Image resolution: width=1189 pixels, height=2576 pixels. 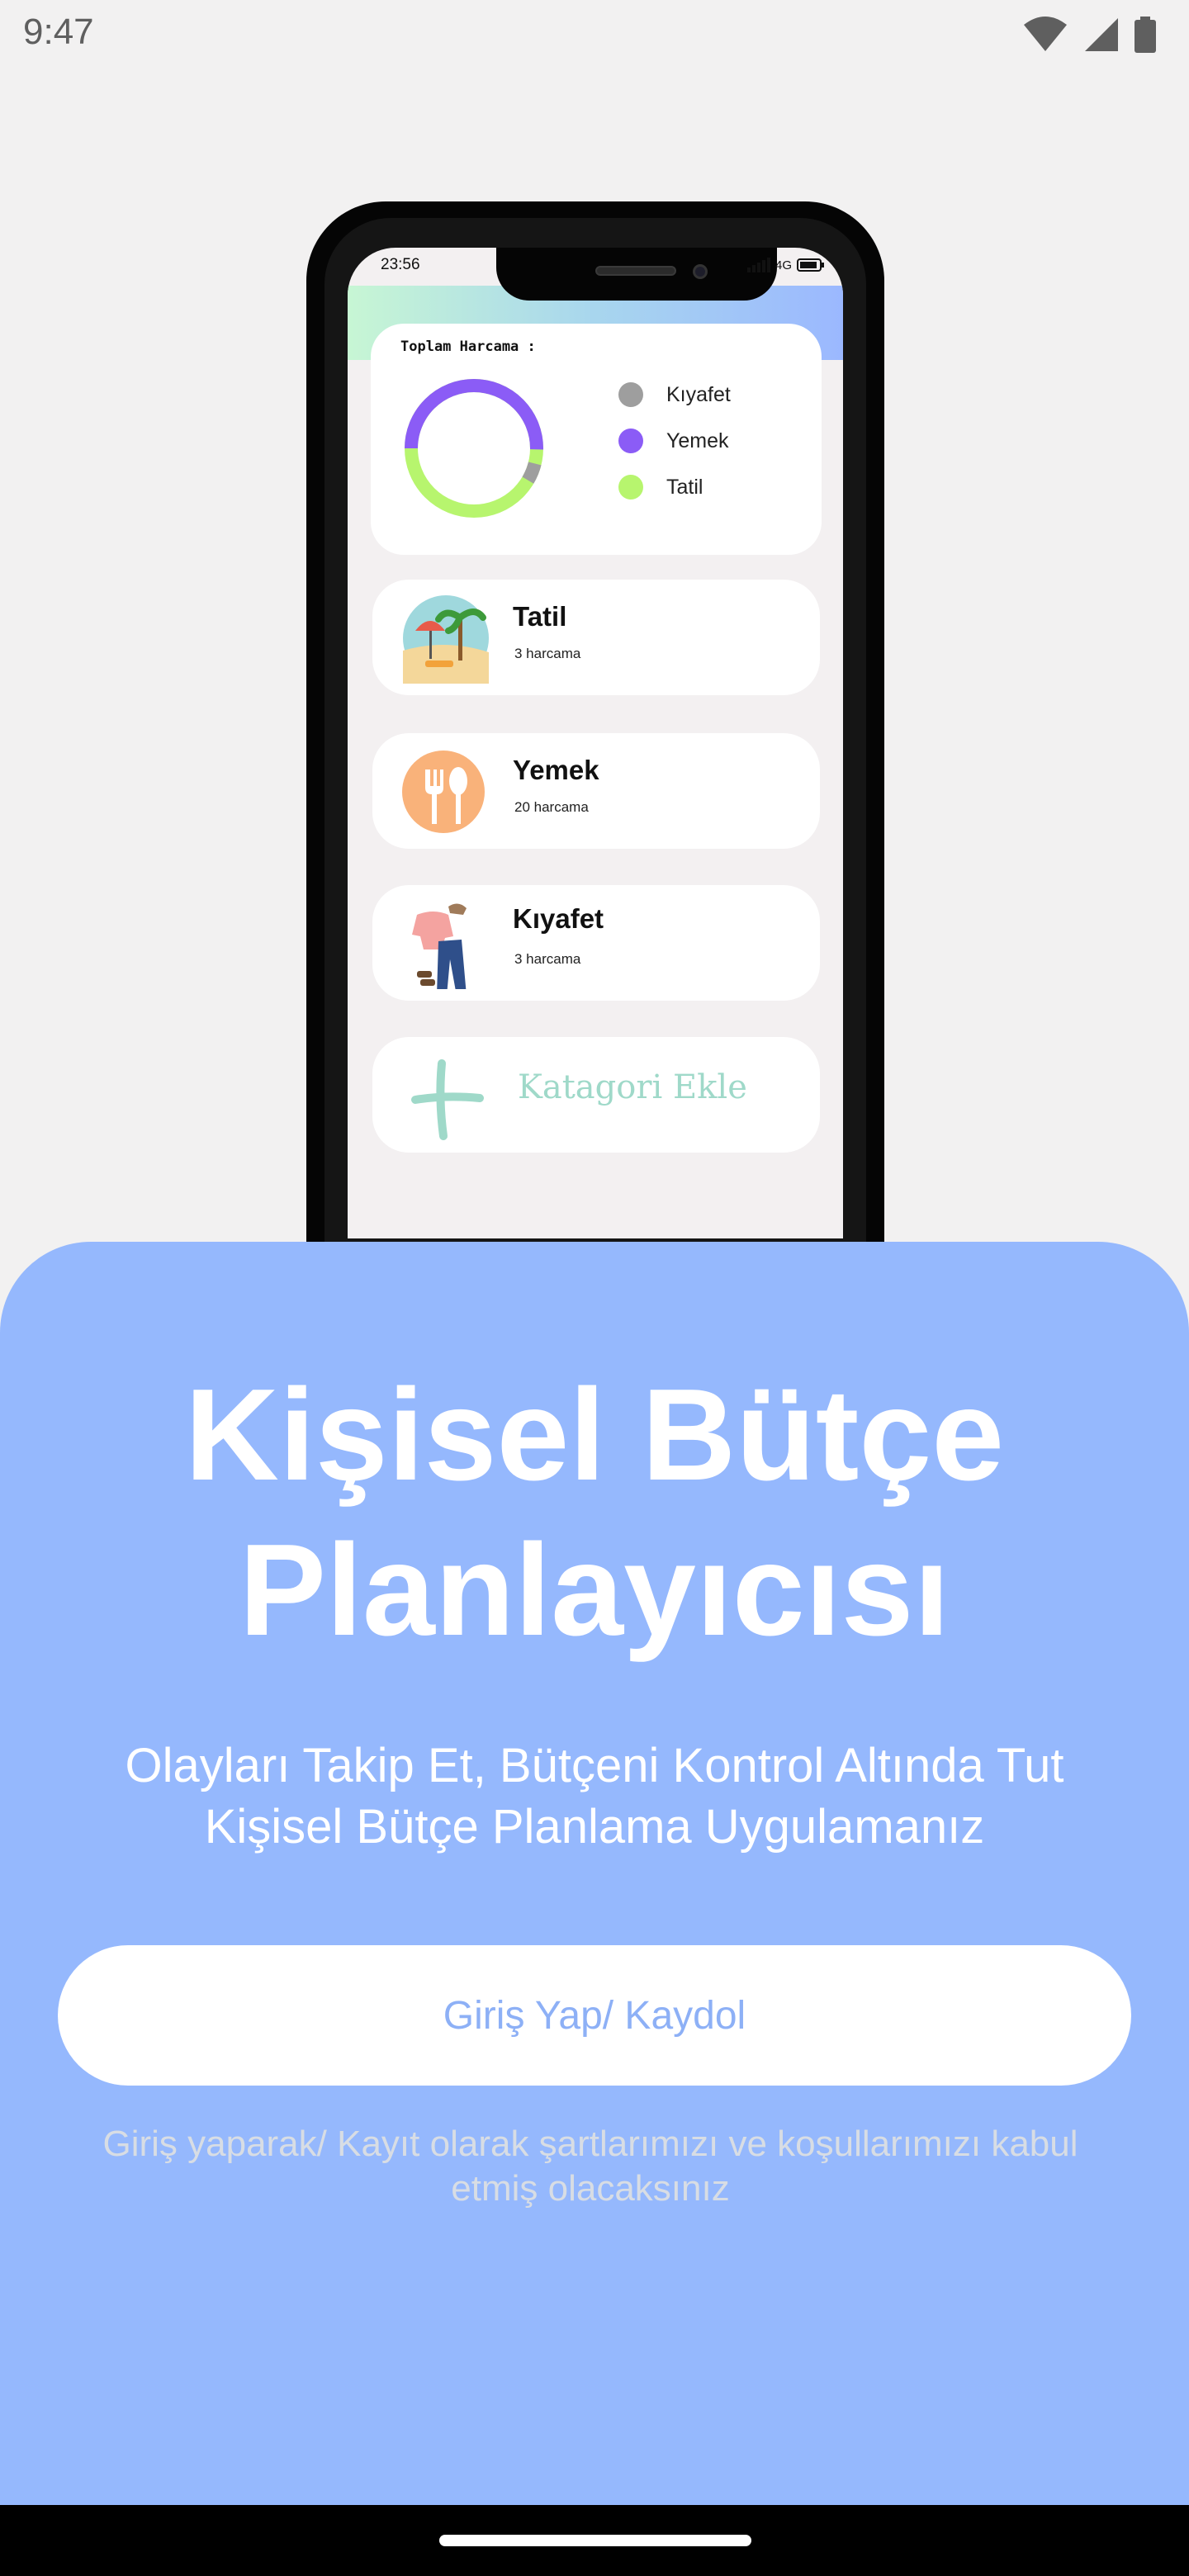 I want to click on mockup-time: 23:56, so click(x=400, y=264).